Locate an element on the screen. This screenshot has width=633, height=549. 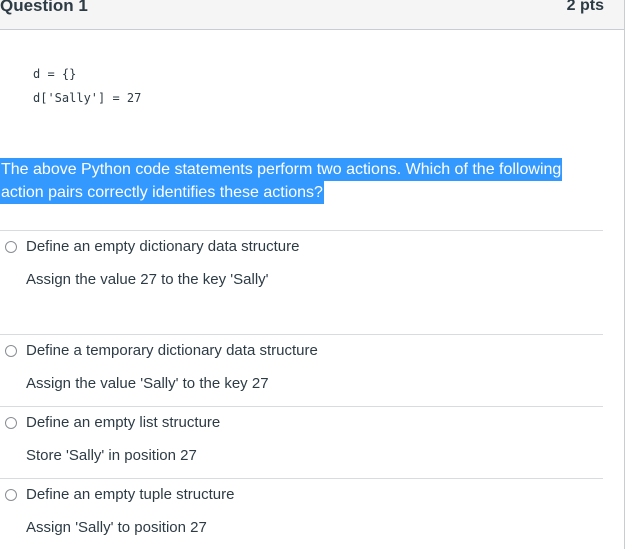
answer-label-line-1: Define an empty tuple structure is located at coordinates (130, 494).